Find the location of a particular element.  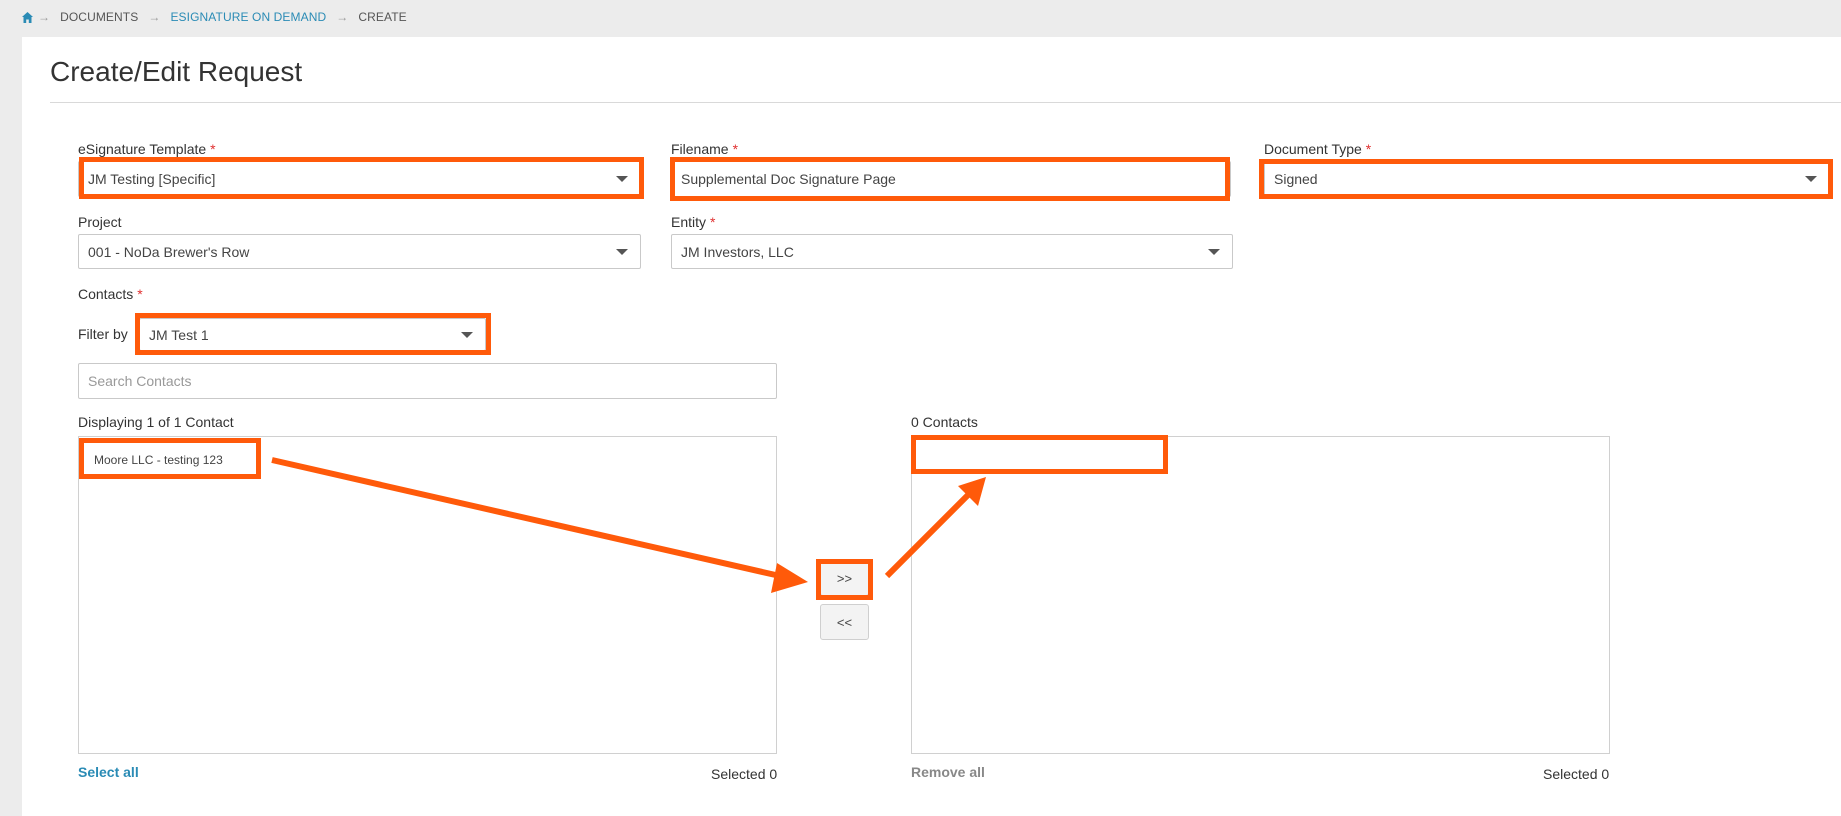

selected-contacts-list is located at coordinates (1260, 595).